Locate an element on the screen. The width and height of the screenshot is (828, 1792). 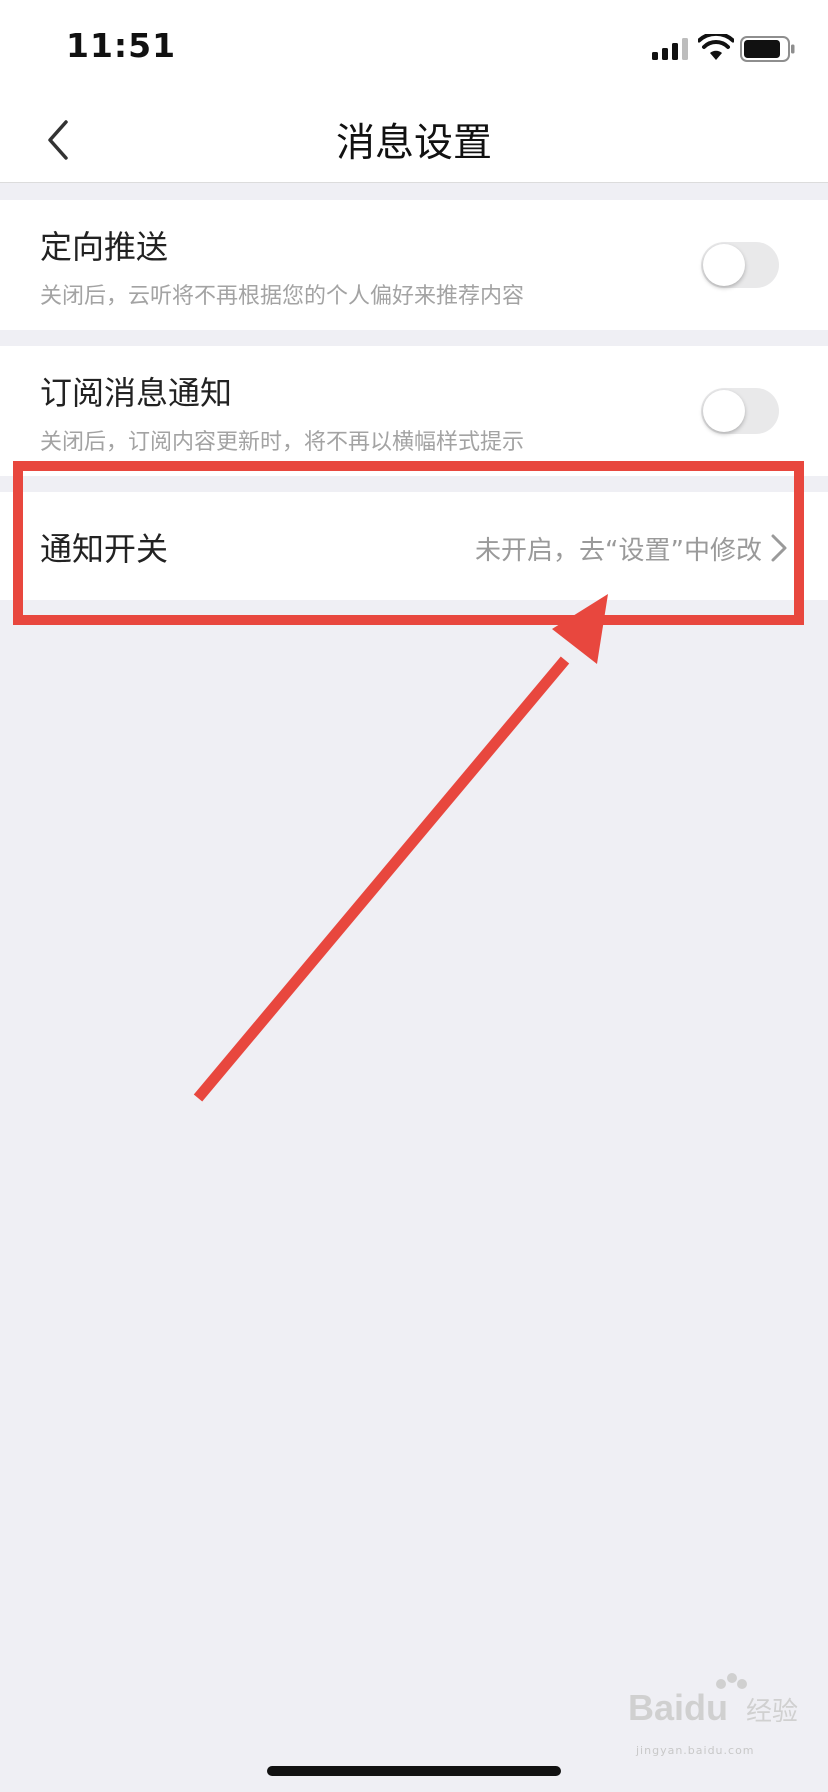
page-title: 消息设置 is located at coordinates (413, 143).